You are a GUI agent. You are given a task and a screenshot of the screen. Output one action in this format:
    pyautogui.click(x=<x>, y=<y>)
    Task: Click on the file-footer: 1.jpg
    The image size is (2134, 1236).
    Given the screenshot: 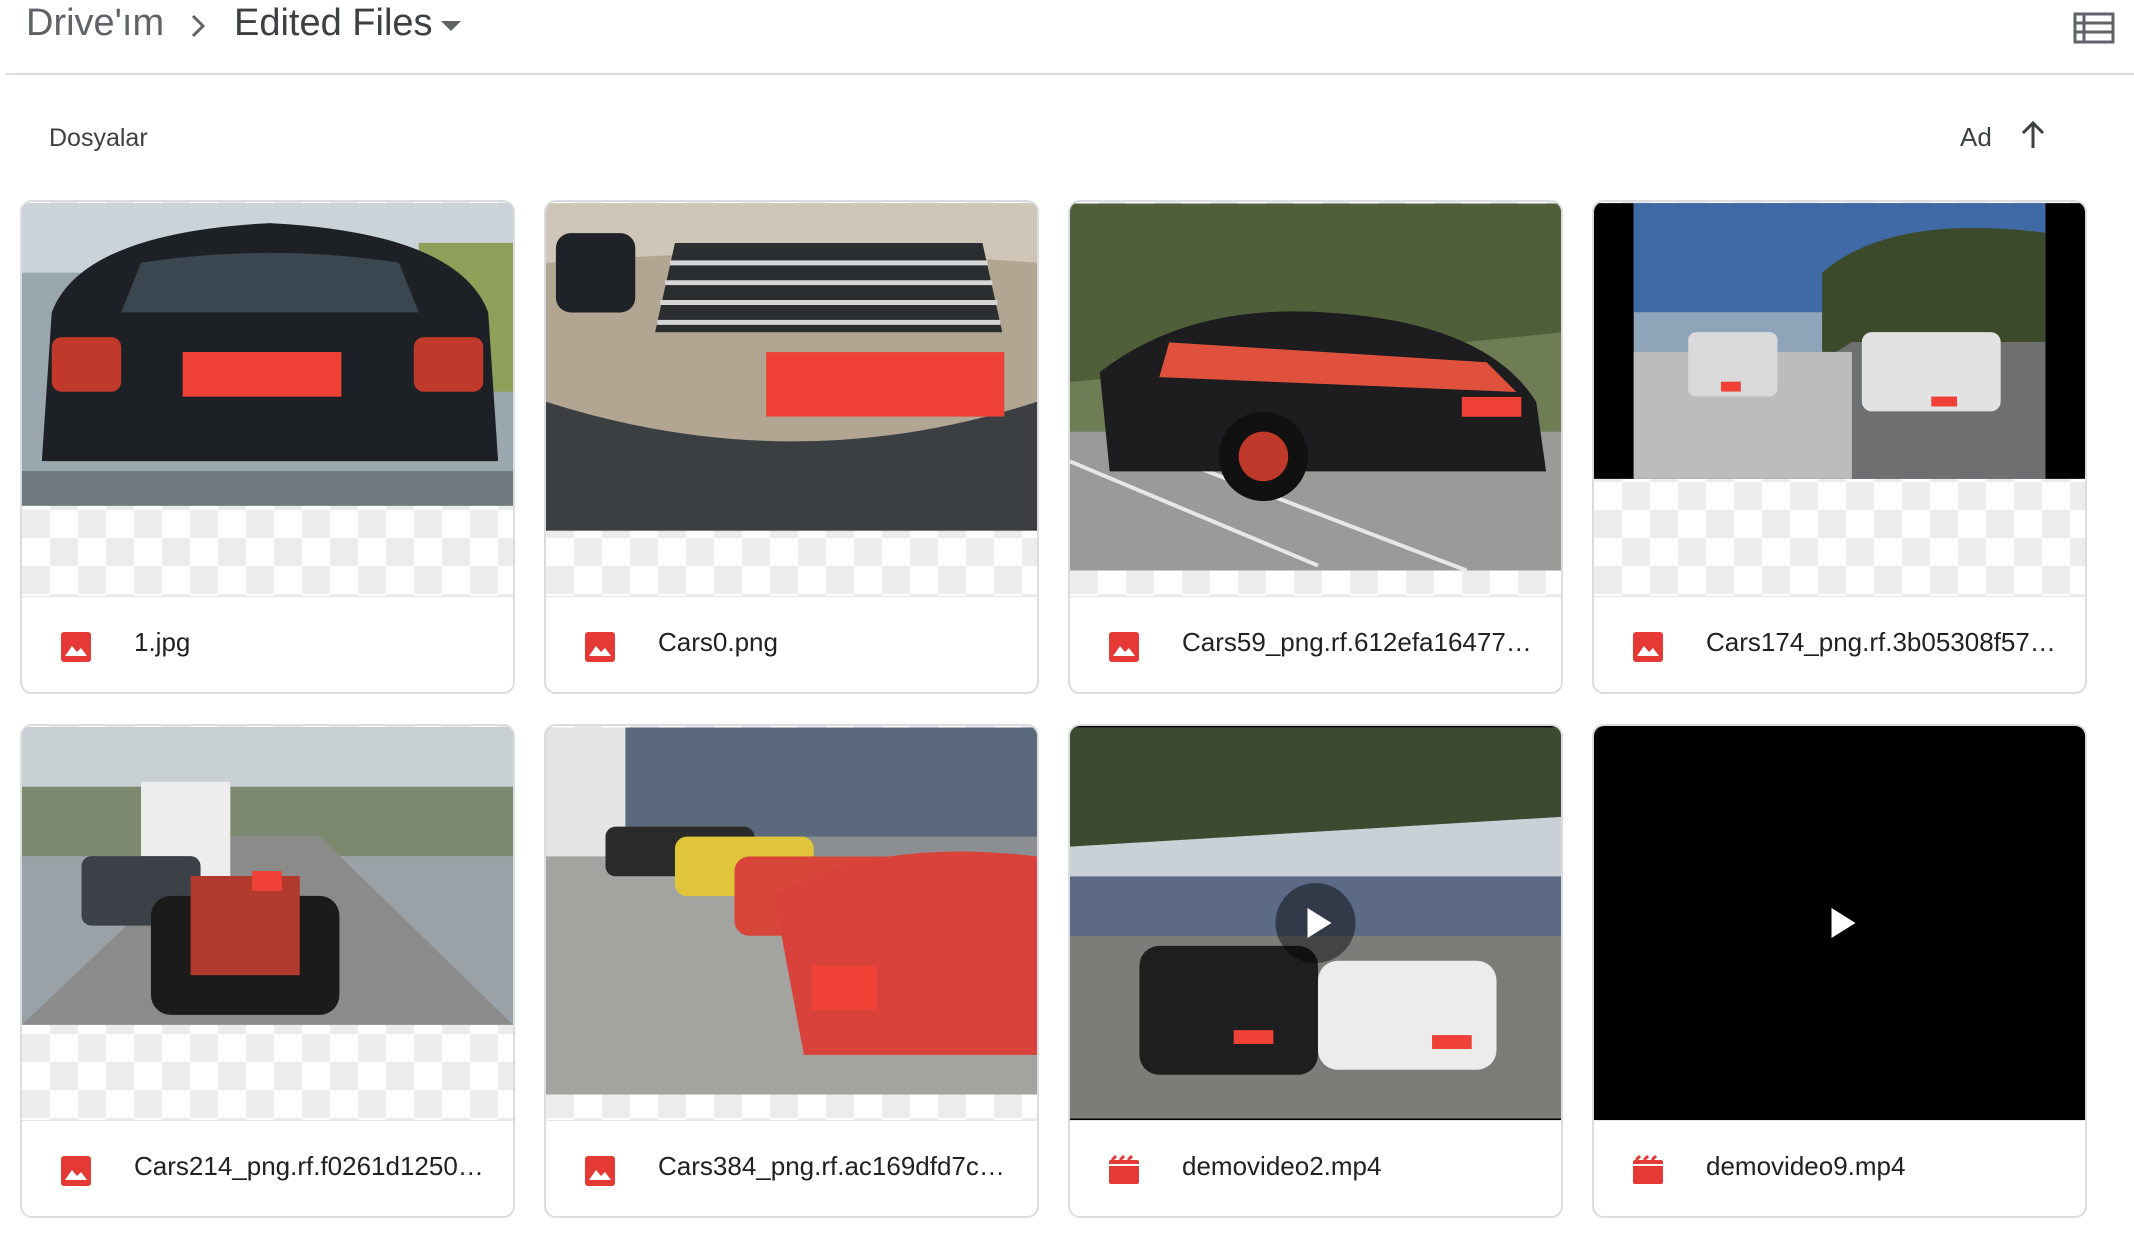 What is the action you would take?
    pyautogui.click(x=267, y=644)
    